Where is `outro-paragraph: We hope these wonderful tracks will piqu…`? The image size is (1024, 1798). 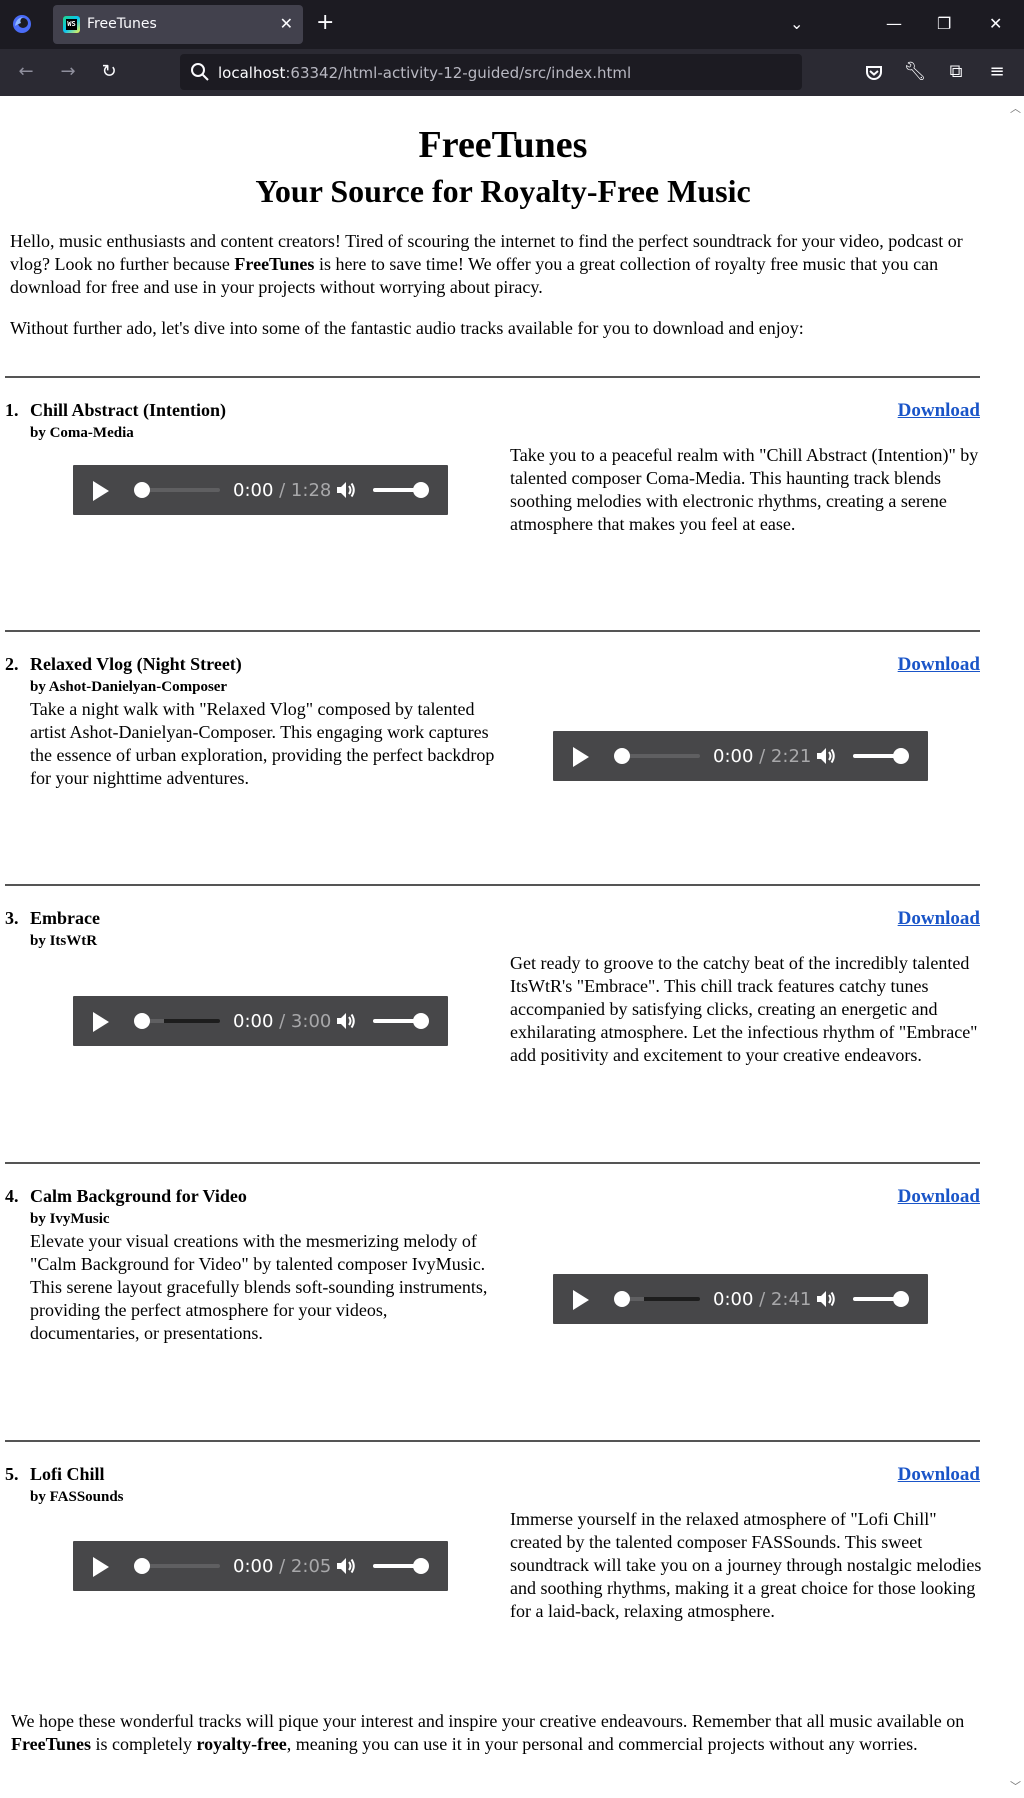 outro-paragraph: We hope these wonderful tracks will piqu… is located at coordinates (501, 1733).